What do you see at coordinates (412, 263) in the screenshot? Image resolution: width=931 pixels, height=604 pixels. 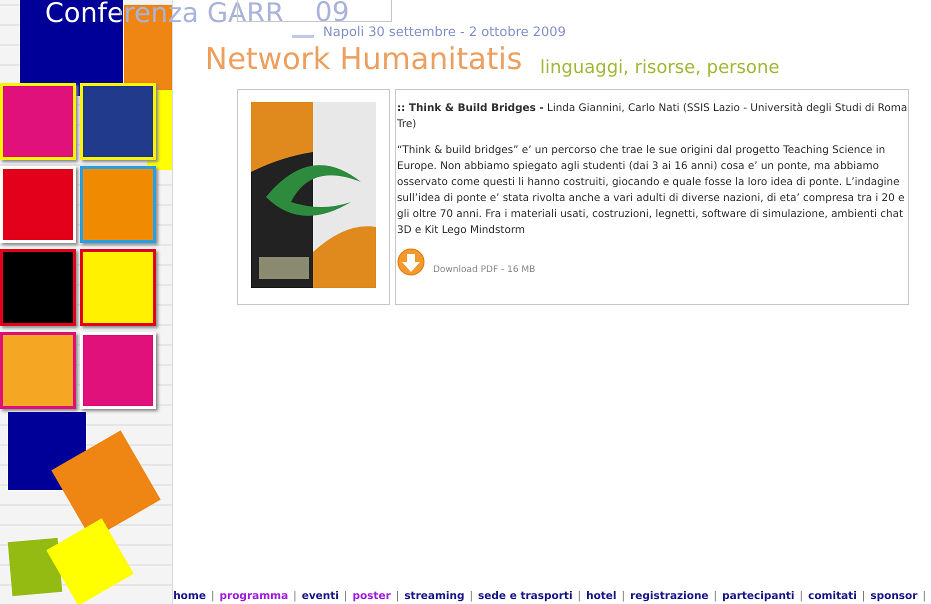 I see `download-icon` at bounding box center [412, 263].